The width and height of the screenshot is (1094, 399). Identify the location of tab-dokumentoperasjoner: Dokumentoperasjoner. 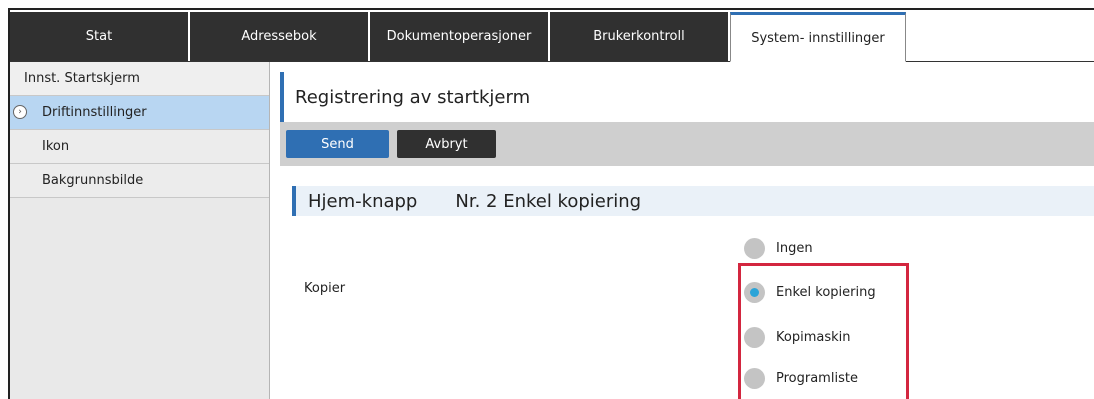
(459, 36).